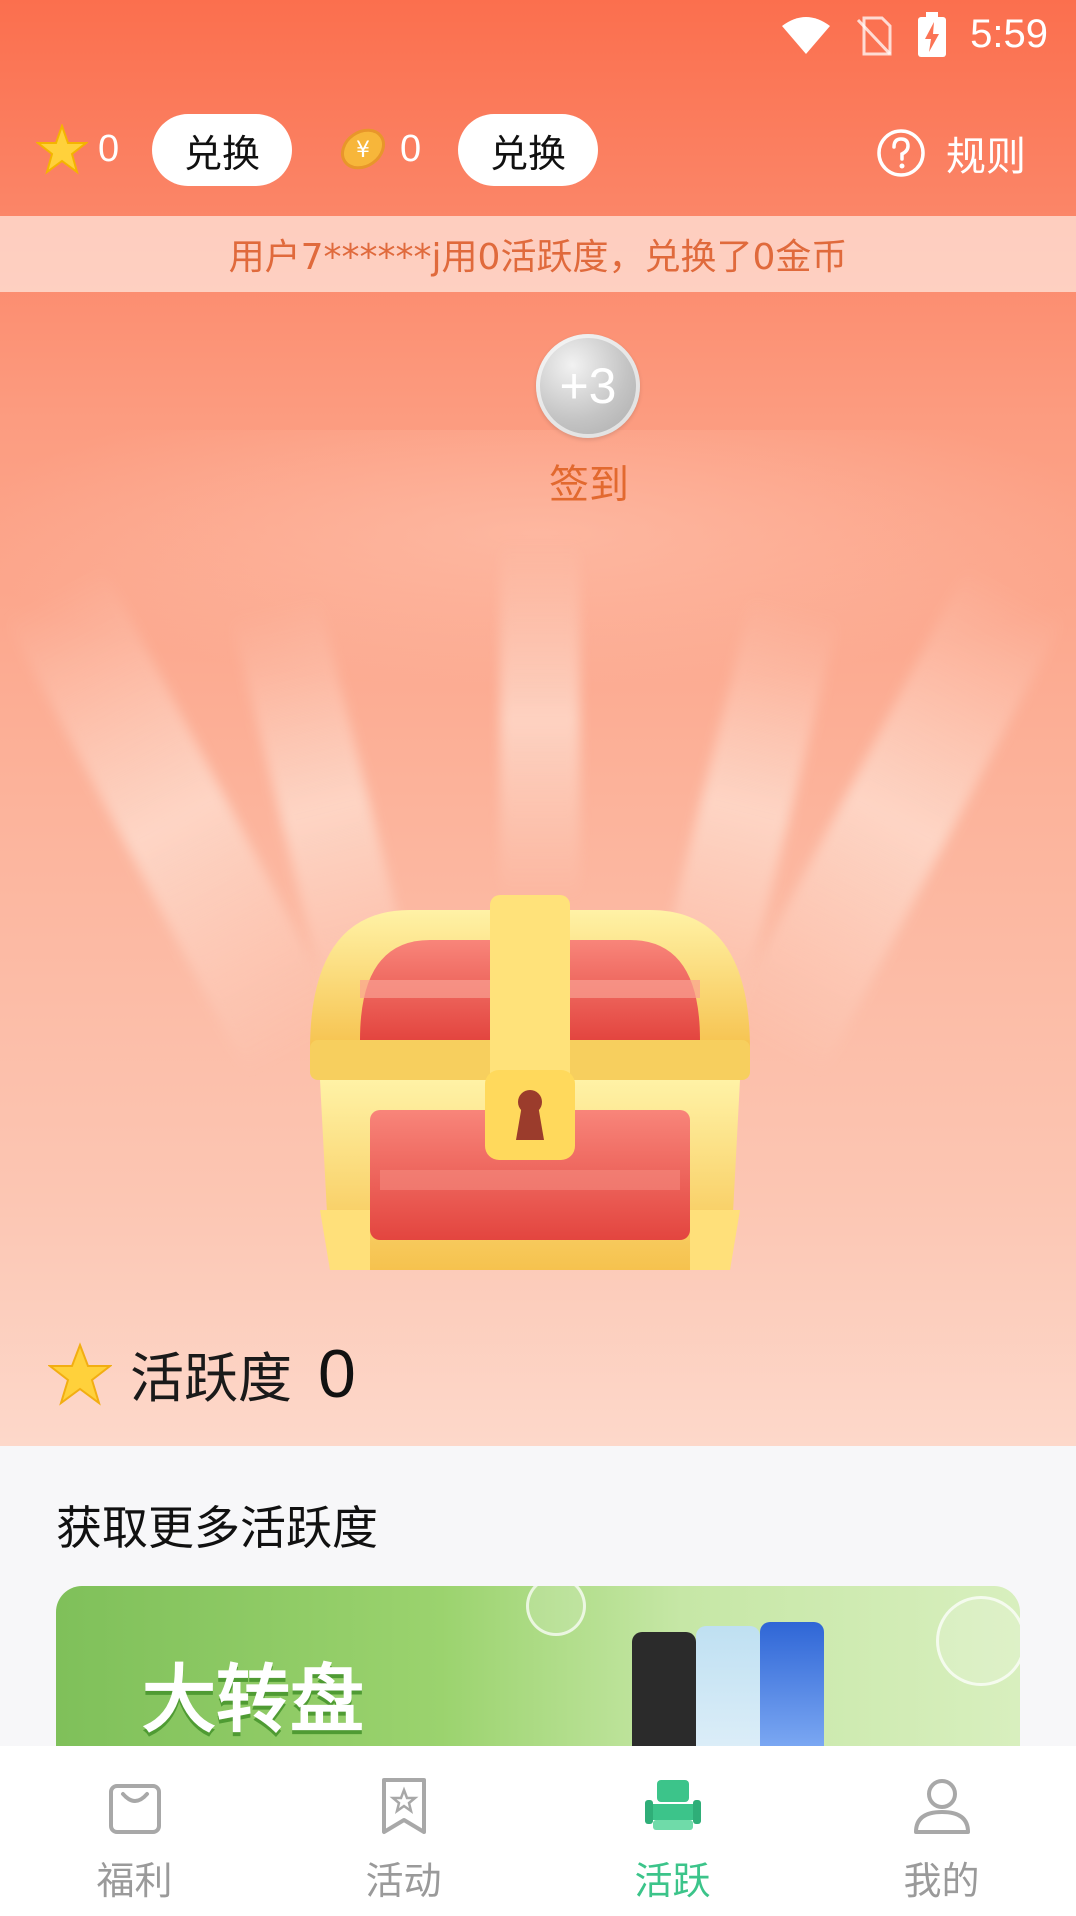 The height and width of the screenshot is (1916, 1076). I want to click on rules-label: 规则, so click(986, 157).